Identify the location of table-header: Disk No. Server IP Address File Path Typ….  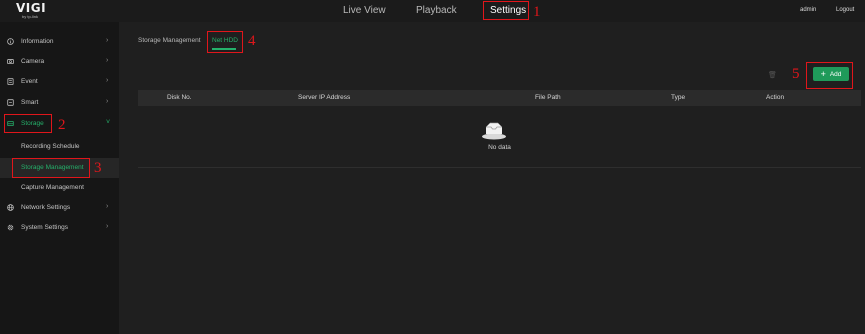
(499, 98).